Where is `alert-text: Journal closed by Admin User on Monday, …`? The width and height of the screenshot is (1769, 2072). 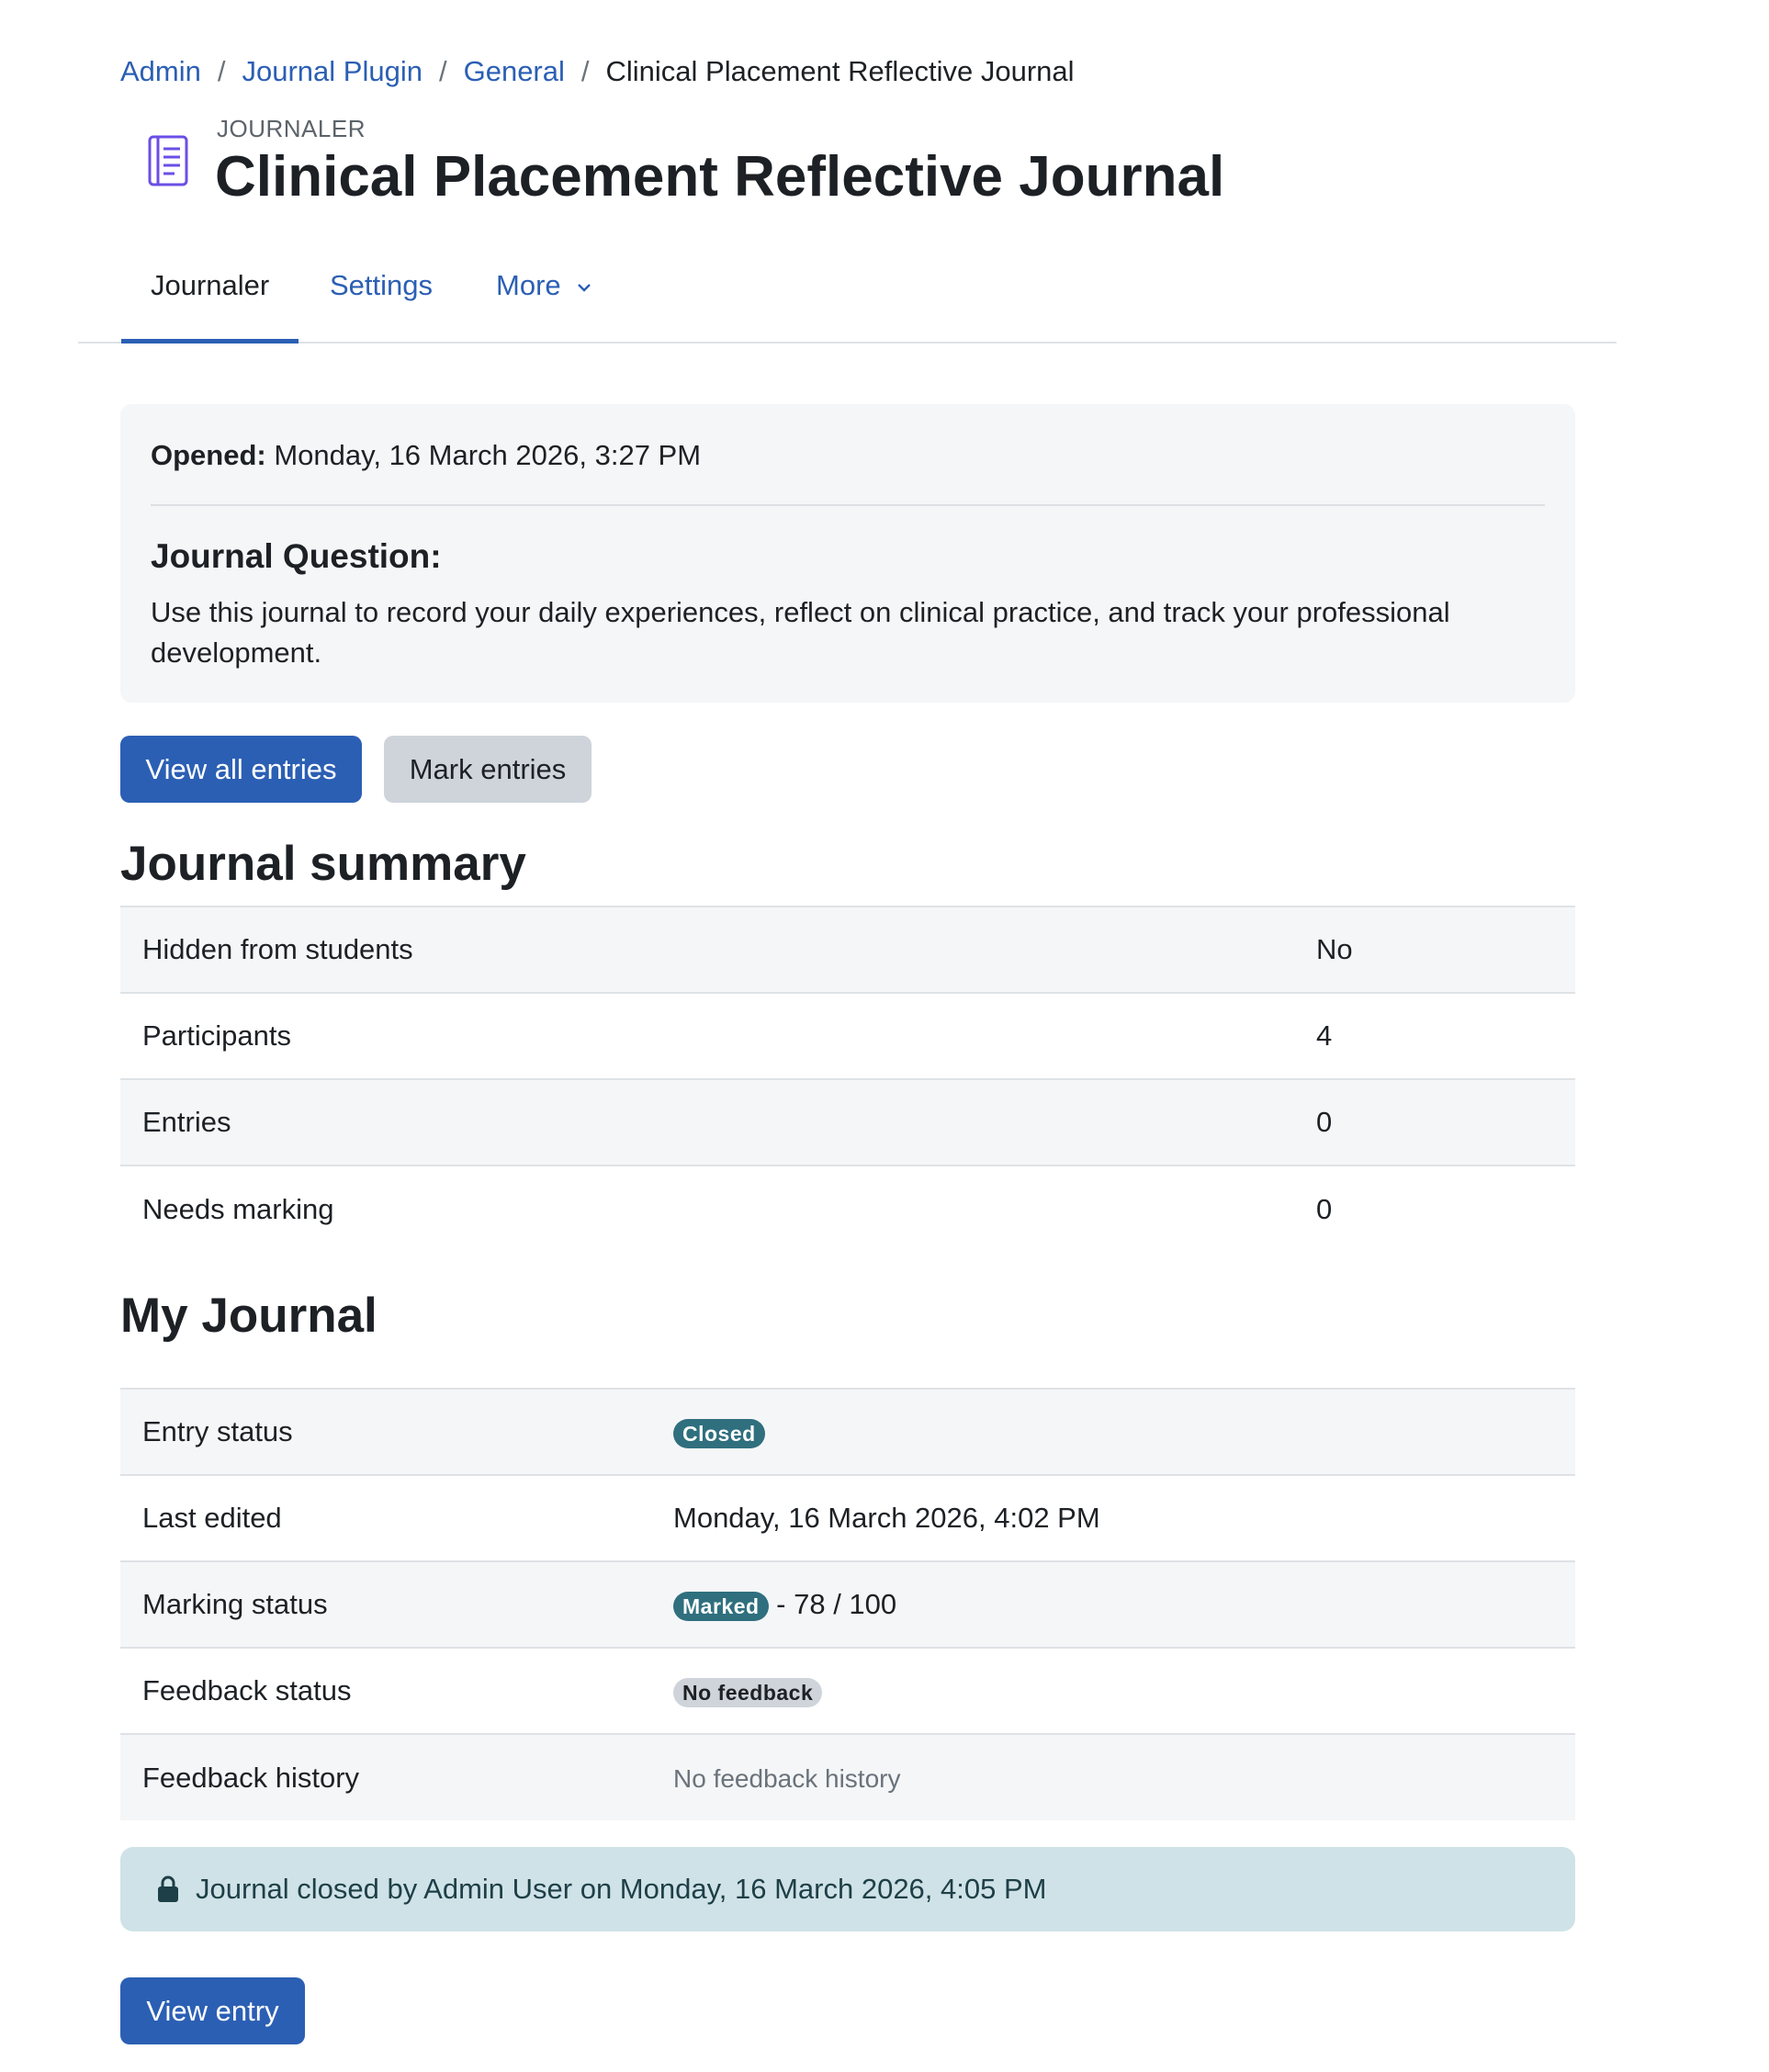 alert-text: Journal closed by Admin User on Monday, … is located at coordinates (621, 1889).